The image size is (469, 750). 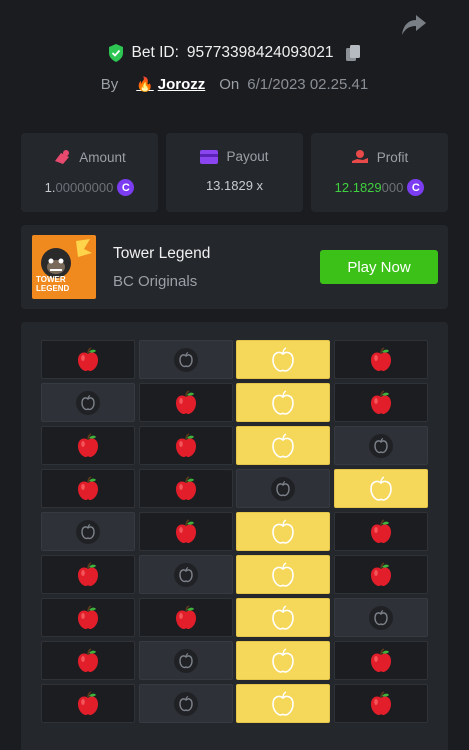 I want to click on game-thumbnail: TOWER LEGEND, so click(x=64, y=267).